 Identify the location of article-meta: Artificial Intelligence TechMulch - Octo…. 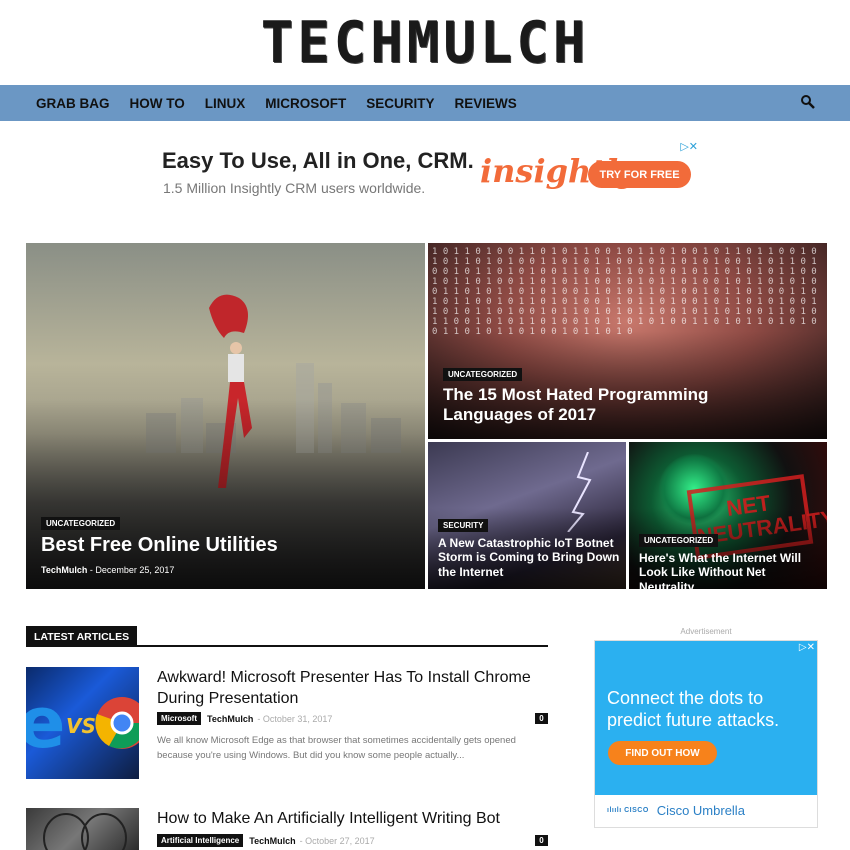
(266, 840).